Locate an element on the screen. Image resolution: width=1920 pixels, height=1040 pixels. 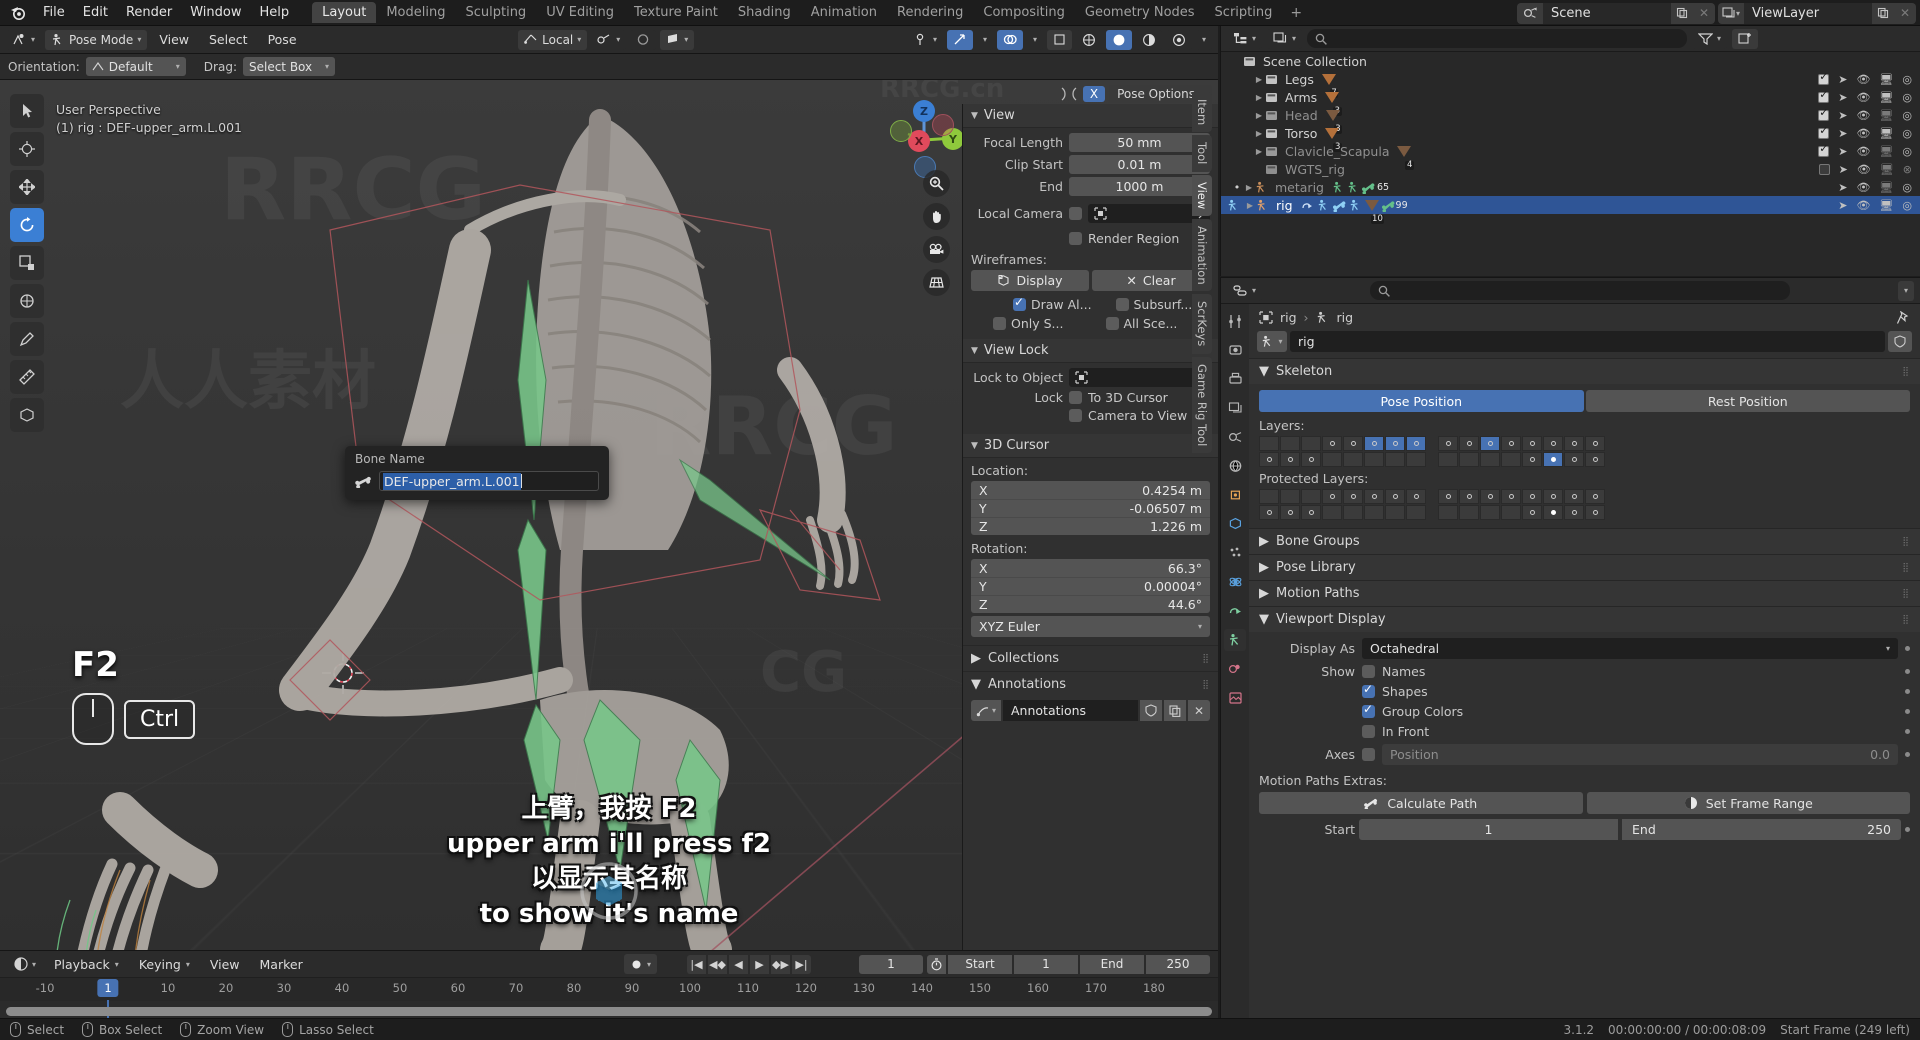
menu-edit: Edit is located at coordinates (95, 12).